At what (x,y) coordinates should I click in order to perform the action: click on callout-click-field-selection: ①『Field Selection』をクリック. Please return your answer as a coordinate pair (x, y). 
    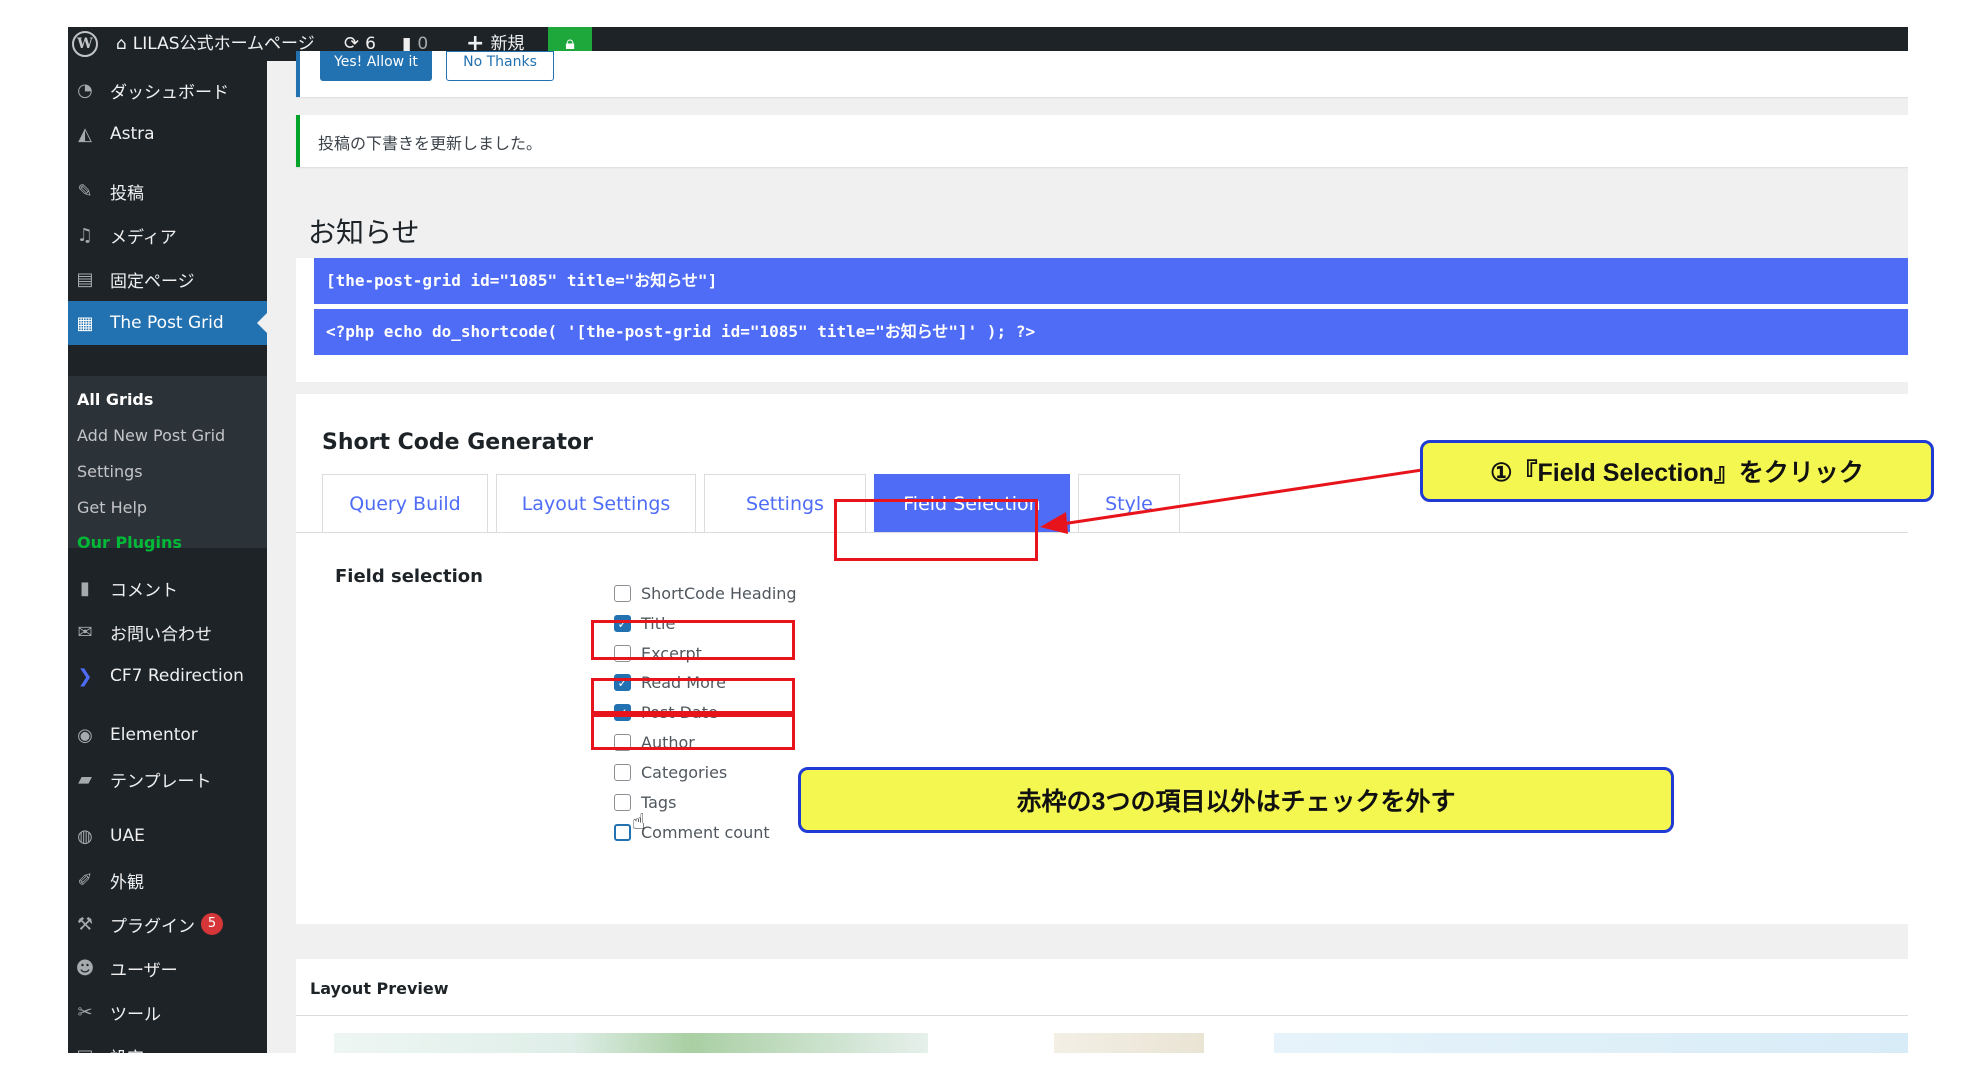
    Looking at the image, I should click on (1677, 471).